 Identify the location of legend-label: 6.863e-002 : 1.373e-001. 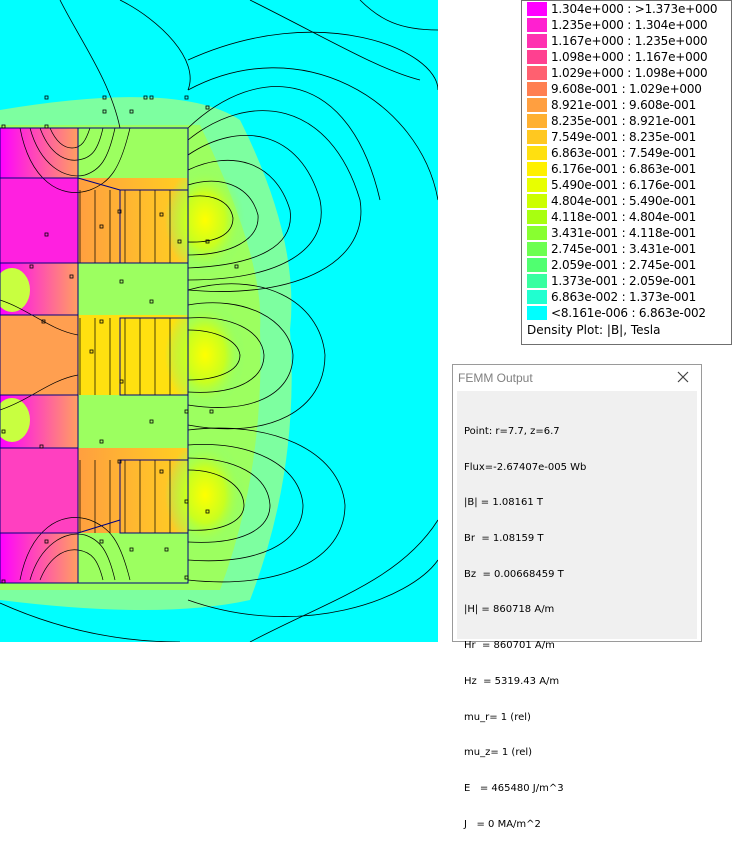
(624, 297).